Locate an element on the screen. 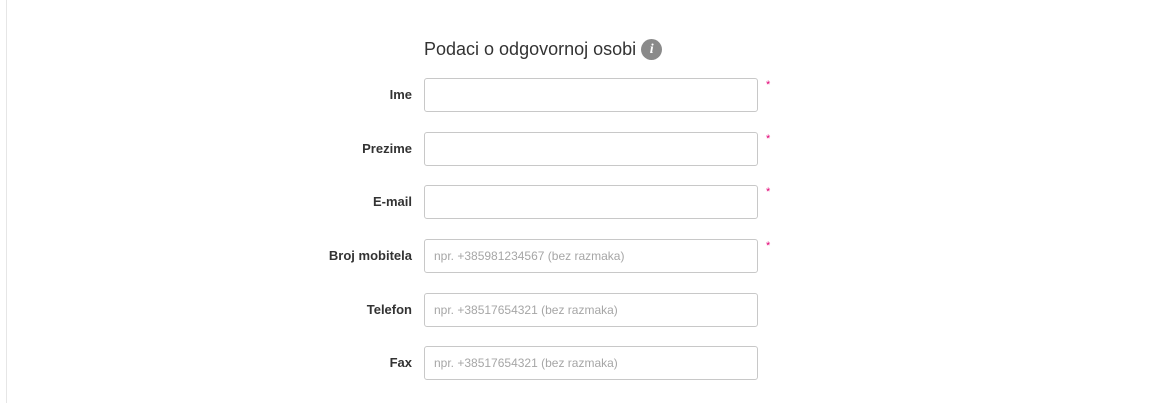  form-row-mobile: Broj mobitela * is located at coordinates (583, 256).